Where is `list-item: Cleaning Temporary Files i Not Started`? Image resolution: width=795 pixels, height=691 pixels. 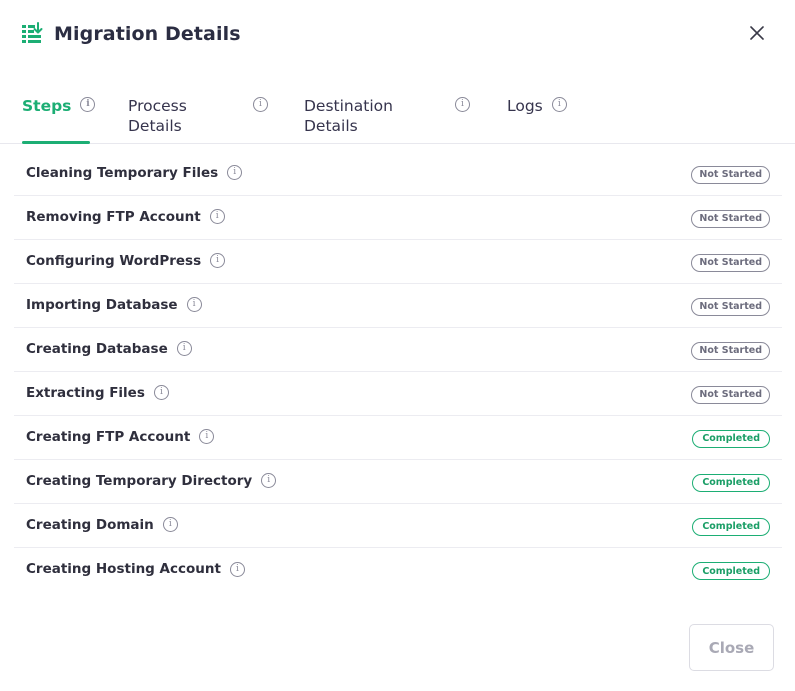 list-item: Cleaning Temporary Files i Not Started is located at coordinates (398, 174).